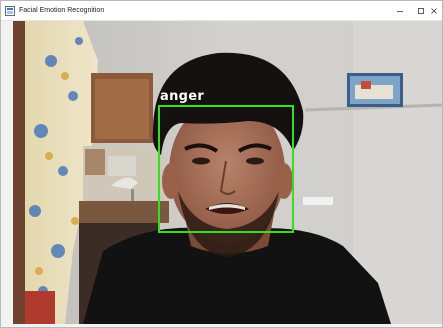 Image resolution: width=443 pixels, height=328 pixels. Describe the element at coordinates (62, 10) in the screenshot. I see `window-title: Facial Emotion Recognition` at that location.